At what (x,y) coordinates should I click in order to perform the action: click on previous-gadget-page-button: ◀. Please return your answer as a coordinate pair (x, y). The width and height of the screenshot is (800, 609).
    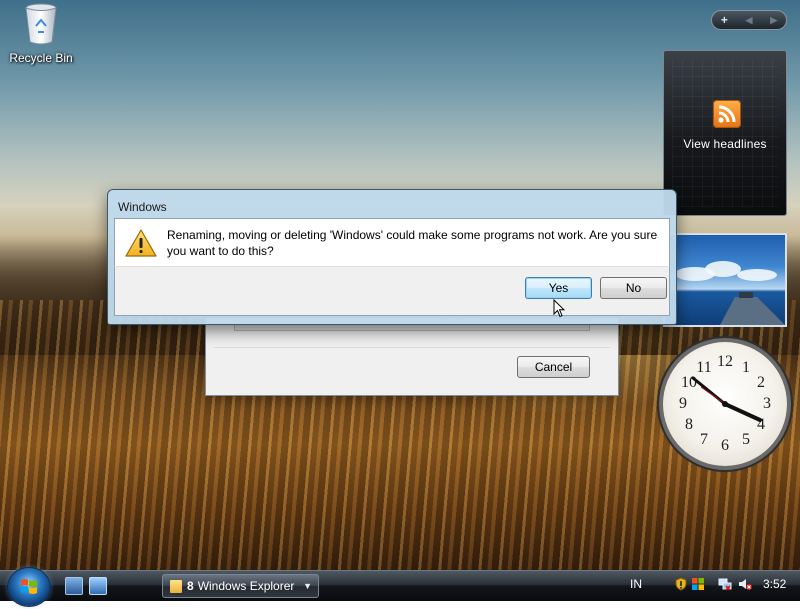
    Looking at the image, I should click on (749, 20).